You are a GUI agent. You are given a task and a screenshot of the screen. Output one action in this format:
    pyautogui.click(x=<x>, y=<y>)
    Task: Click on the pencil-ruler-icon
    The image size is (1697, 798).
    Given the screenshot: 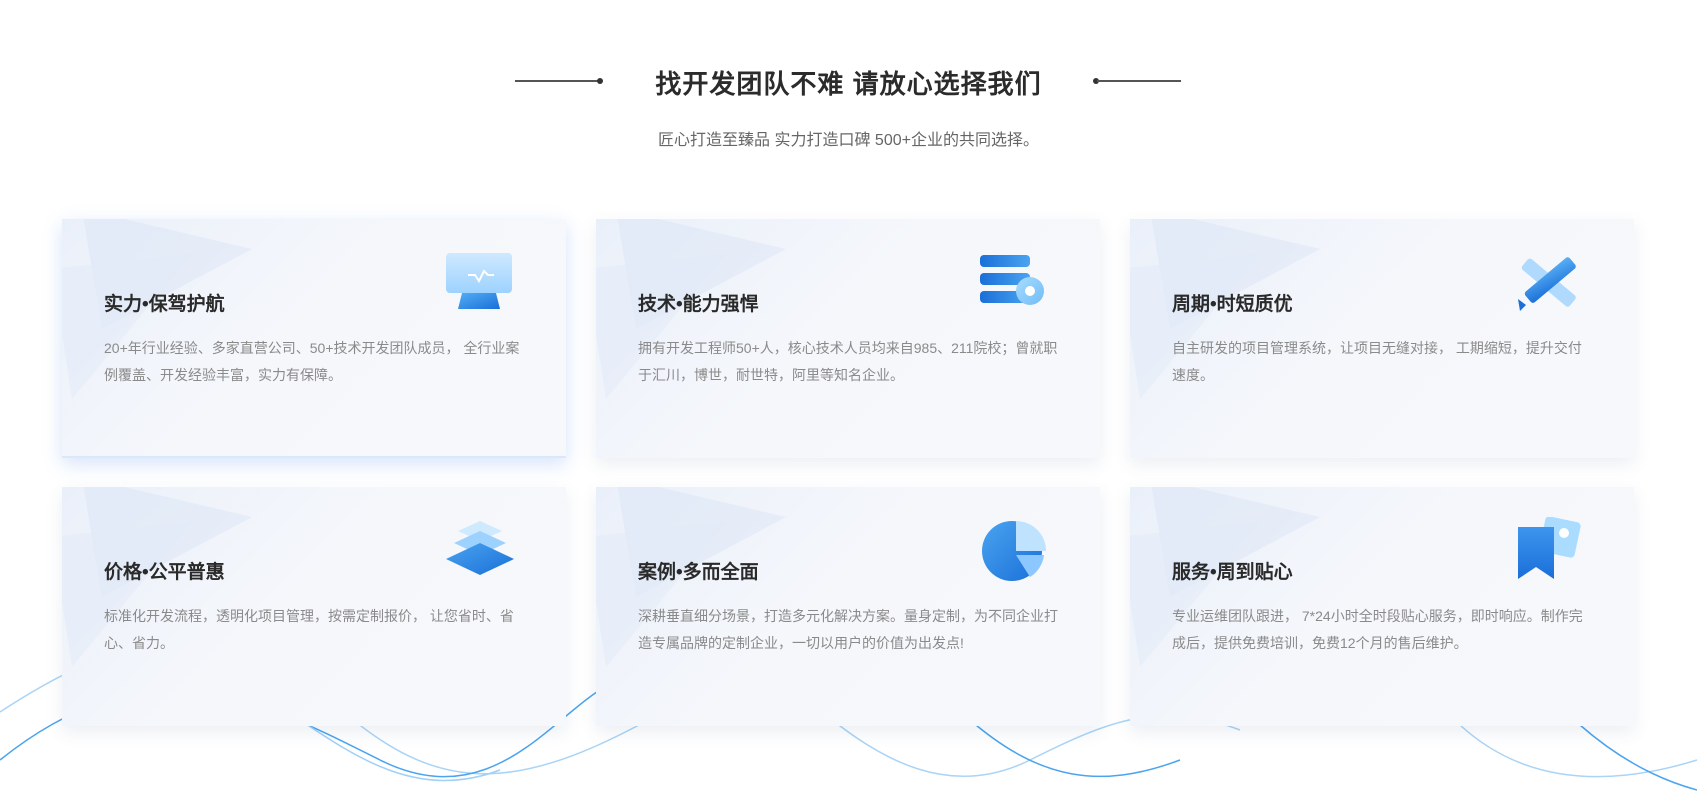 What is the action you would take?
    pyautogui.click(x=1547, y=284)
    